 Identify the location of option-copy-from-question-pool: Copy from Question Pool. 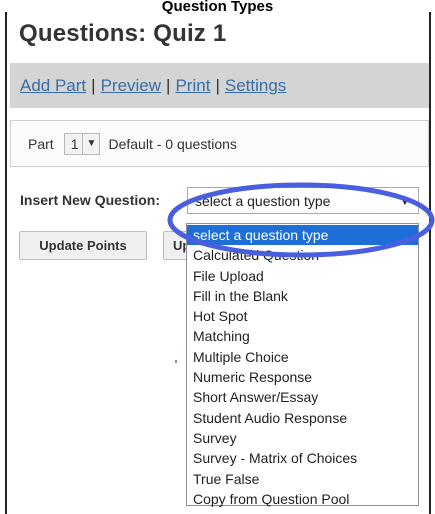
(302, 499).